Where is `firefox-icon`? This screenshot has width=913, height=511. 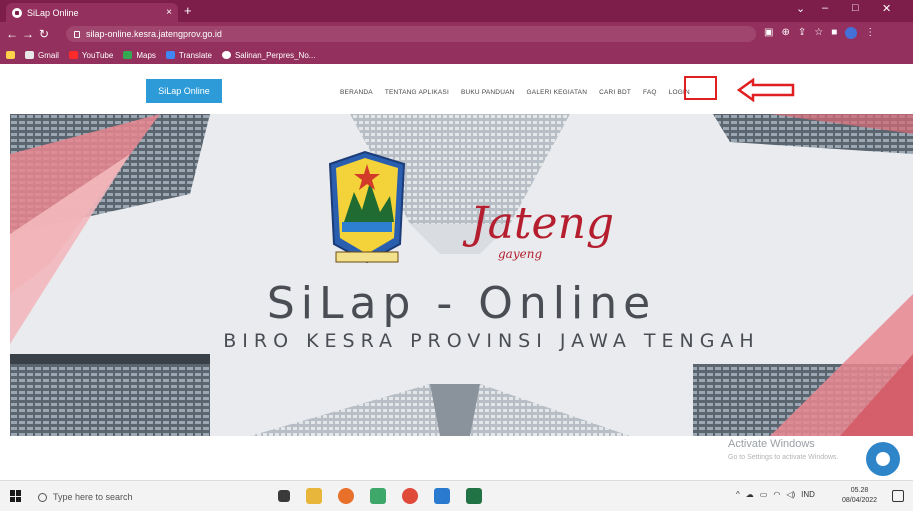
firefox-icon is located at coordinates (346, 496).